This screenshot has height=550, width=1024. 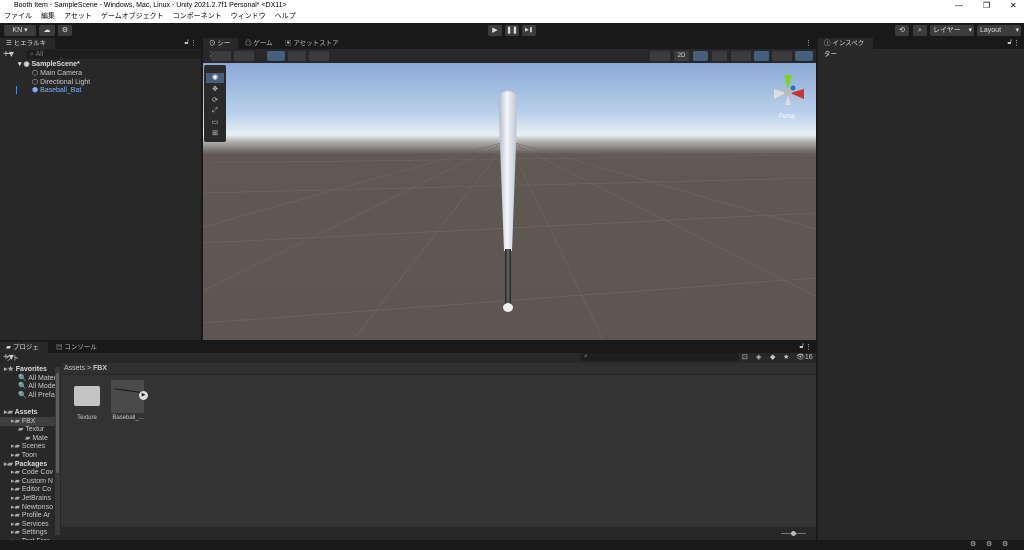 What do you see at coordinates (660, 357) in the screenshot?
I see `project-search-input: ⌕` at bounding box center [660, 357].